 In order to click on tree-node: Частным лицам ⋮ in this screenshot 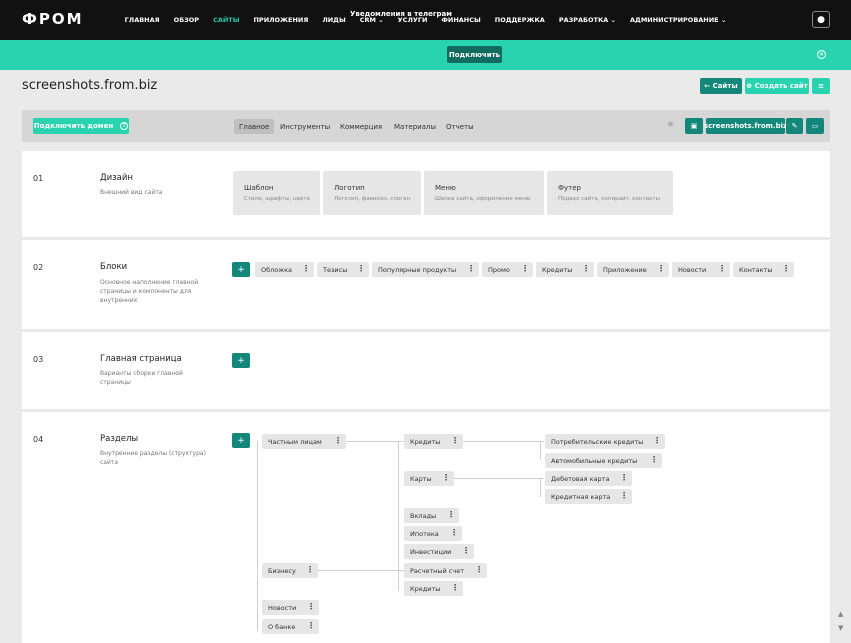, I will do `click(304, 441)`.